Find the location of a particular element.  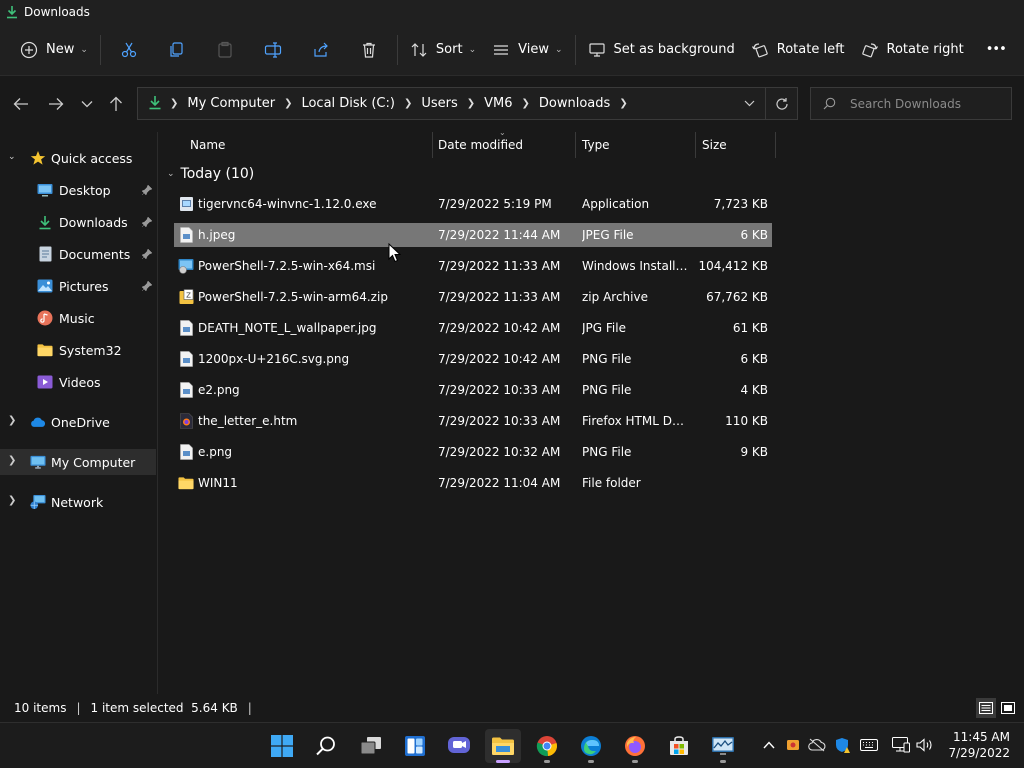

firefox-button is located at coordinates (635, 746).